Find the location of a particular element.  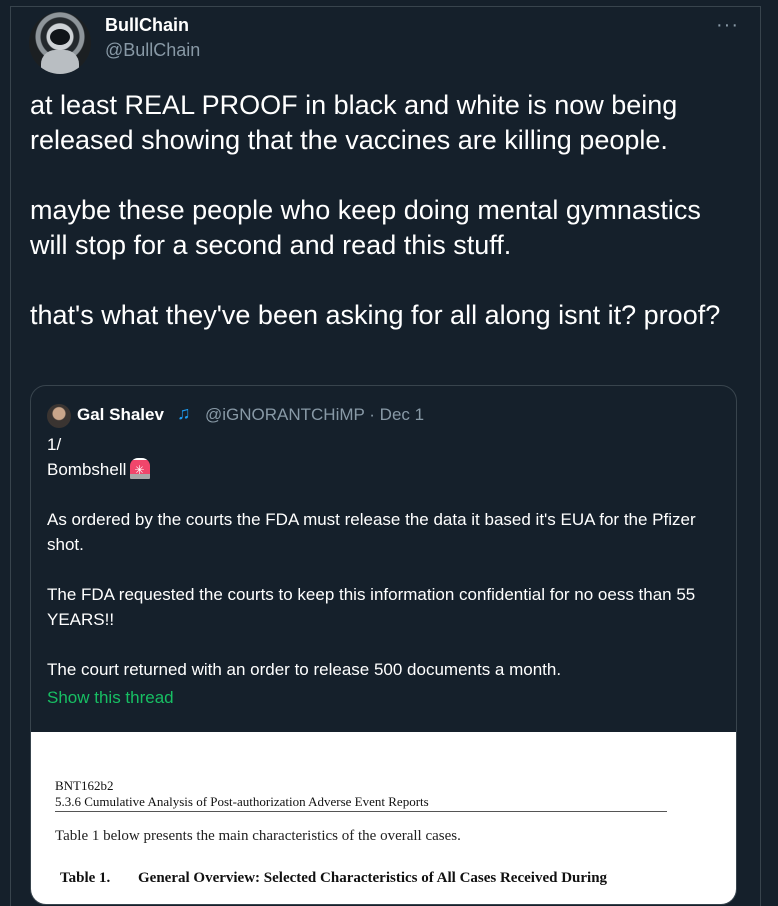

doc-code: BNT162b2 is located at coordinates (84, 785).